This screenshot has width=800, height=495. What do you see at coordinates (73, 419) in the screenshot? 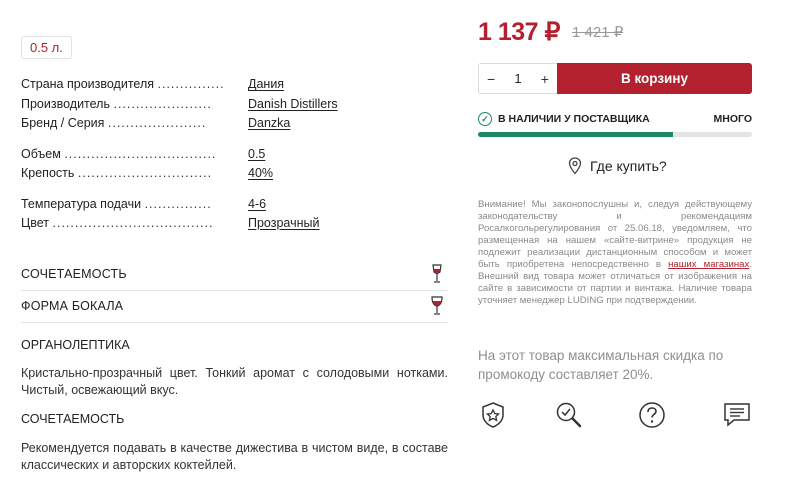
I see `pairing-title: СОЧЕТАЕМОСТЬ` at bounding box center [73, 419].